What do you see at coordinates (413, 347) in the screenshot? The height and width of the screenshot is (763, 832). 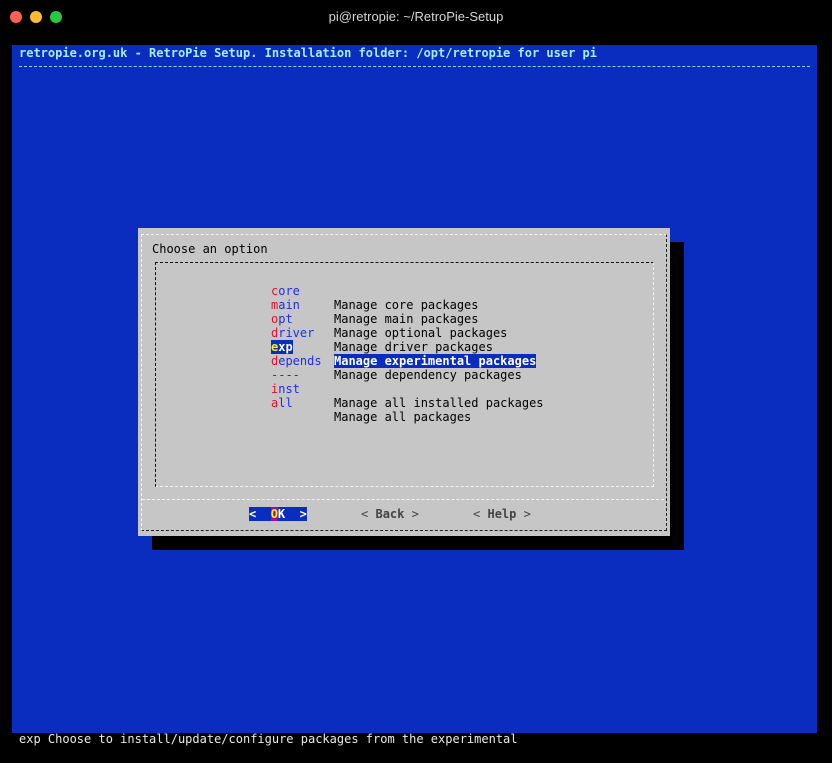 I see `menu-item-description: Manage driver packages` at bounding box center [413, 347].